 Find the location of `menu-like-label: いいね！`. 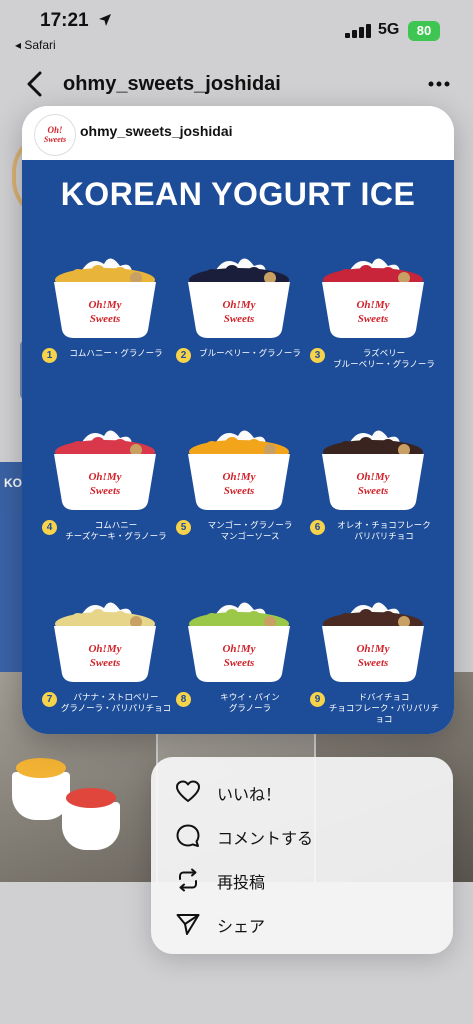

menu-like-label: いいね！ is located at coordinates (249, 795).